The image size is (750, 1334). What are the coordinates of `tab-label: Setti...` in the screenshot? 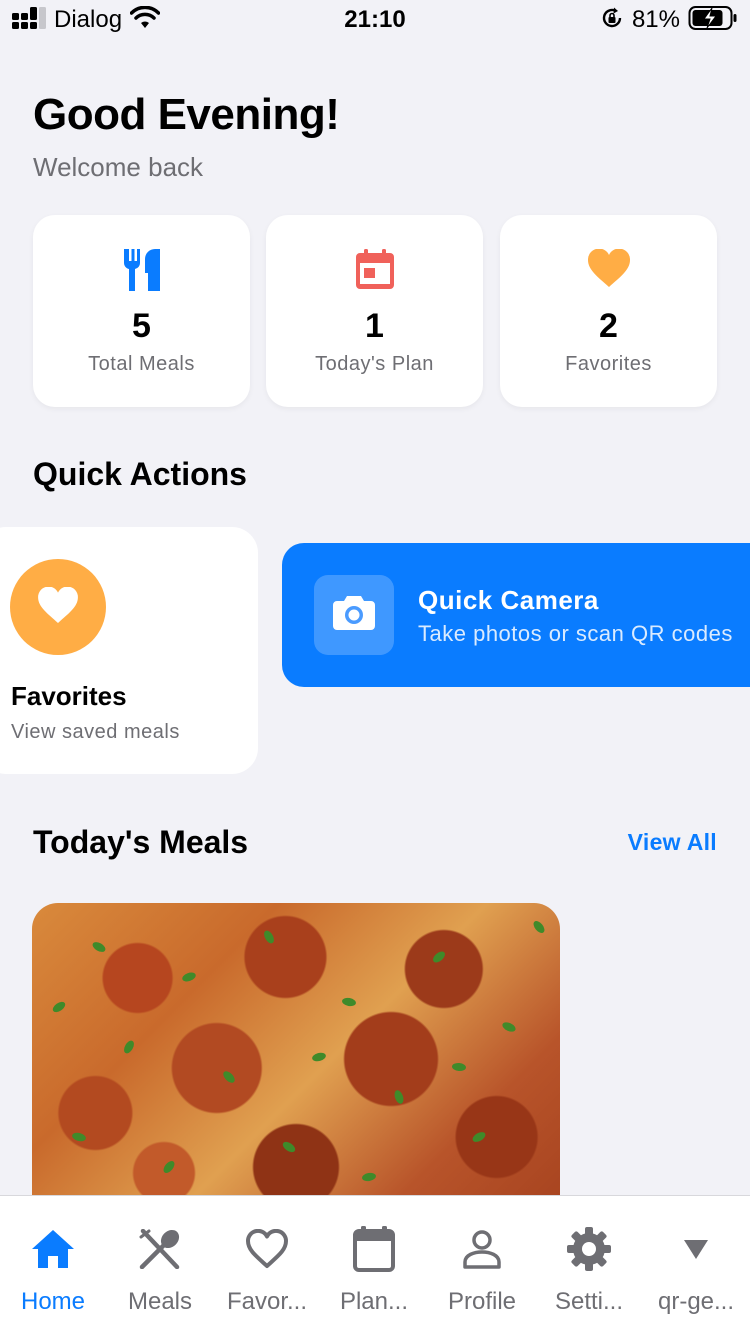 It's located at (589, 1301).